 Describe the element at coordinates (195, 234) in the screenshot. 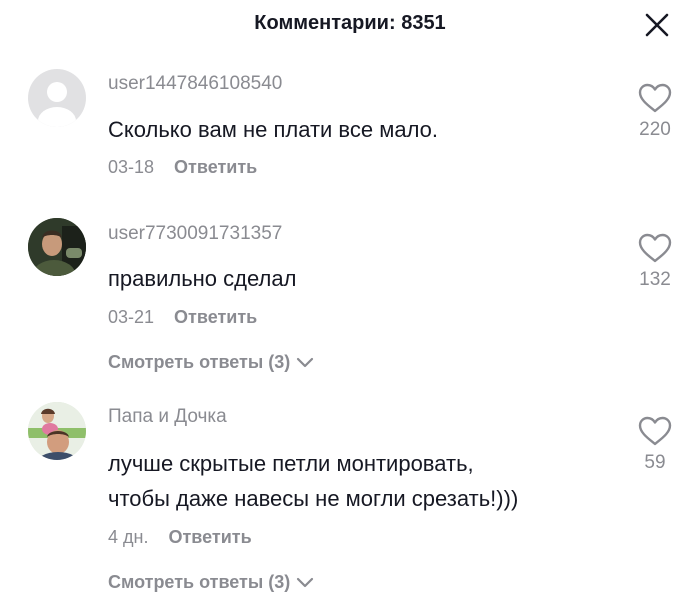

I see `comment-username: user7730091731357` at that location.